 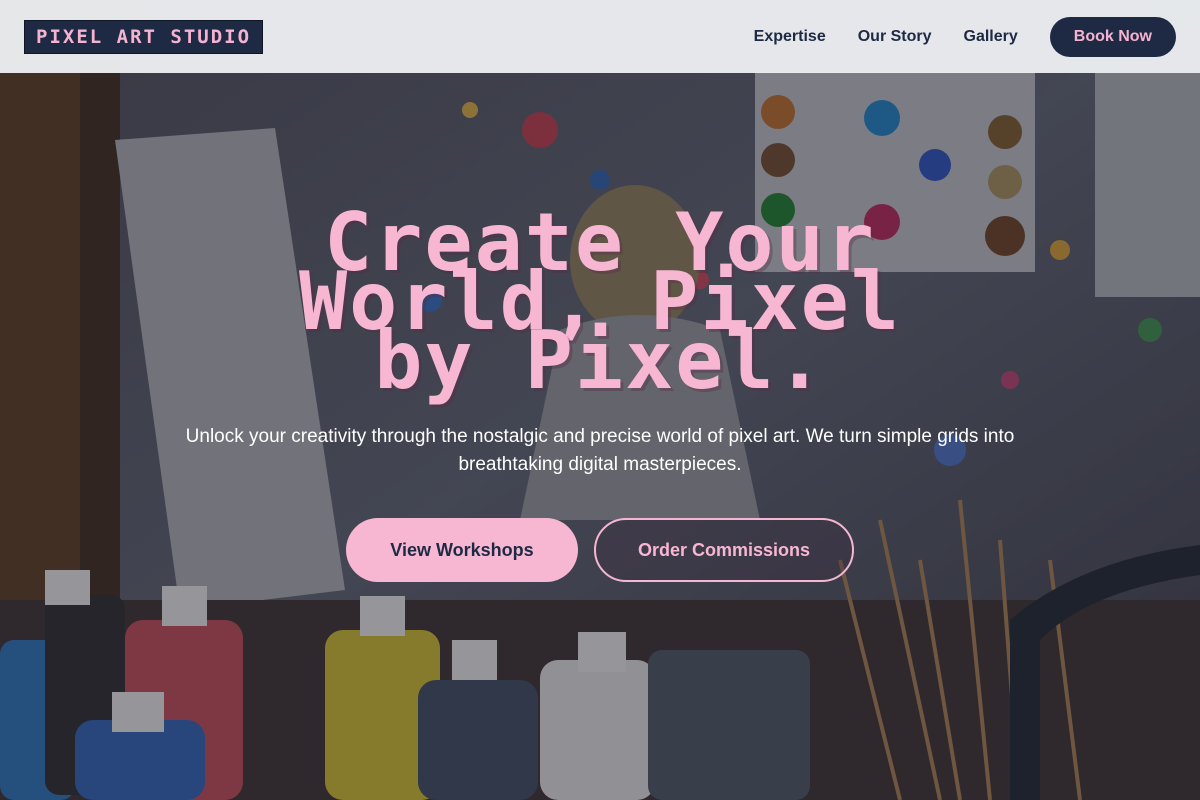 I want to click on view-workshops-button: View Workshops, so click(x=462, y=550).